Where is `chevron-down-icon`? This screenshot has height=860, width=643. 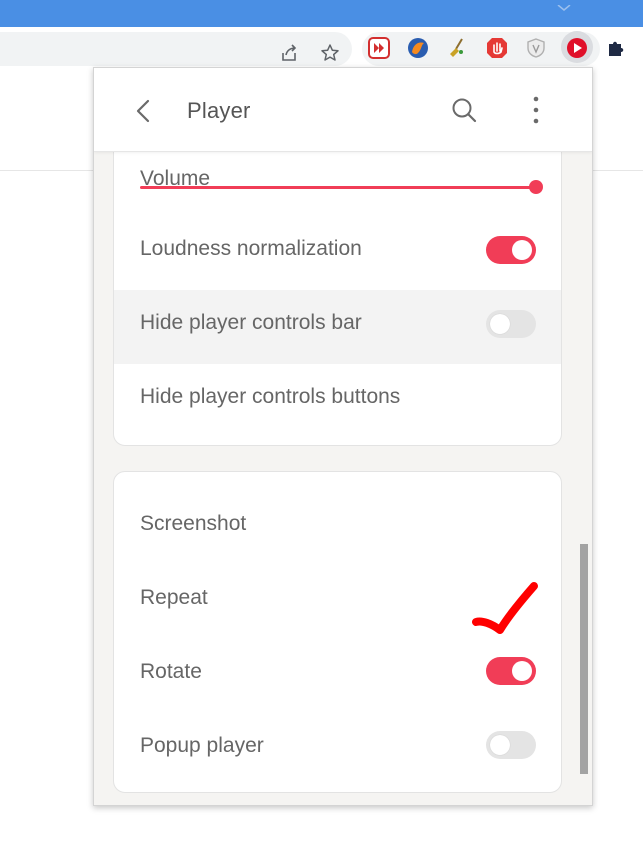
chevron-down-icon is located at coordinates (564, 5).